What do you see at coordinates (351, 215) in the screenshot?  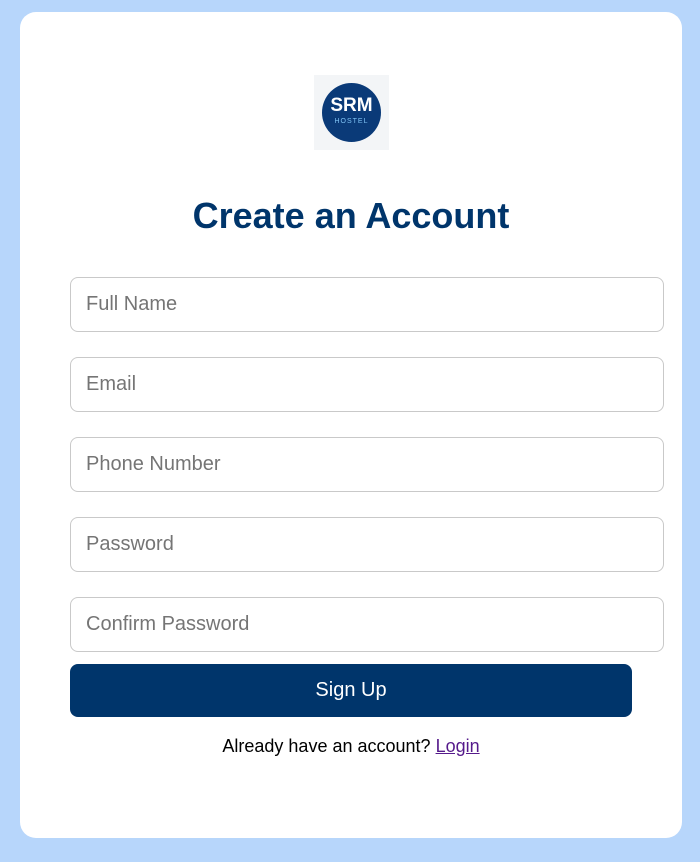 I see `page-title: Create an Account` at bounding box center [351, 215].